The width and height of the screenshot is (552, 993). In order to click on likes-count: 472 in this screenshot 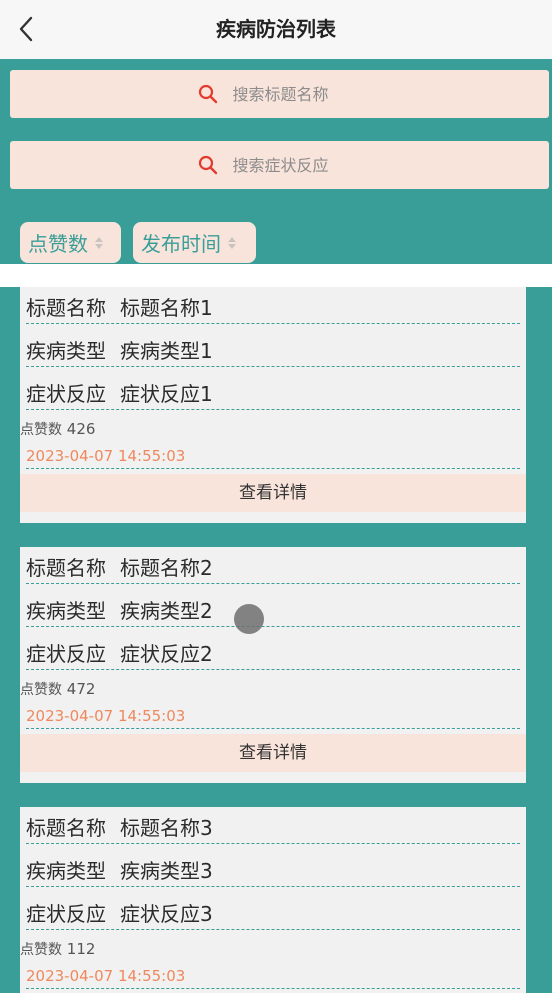, I will do `click(81, 689)`.